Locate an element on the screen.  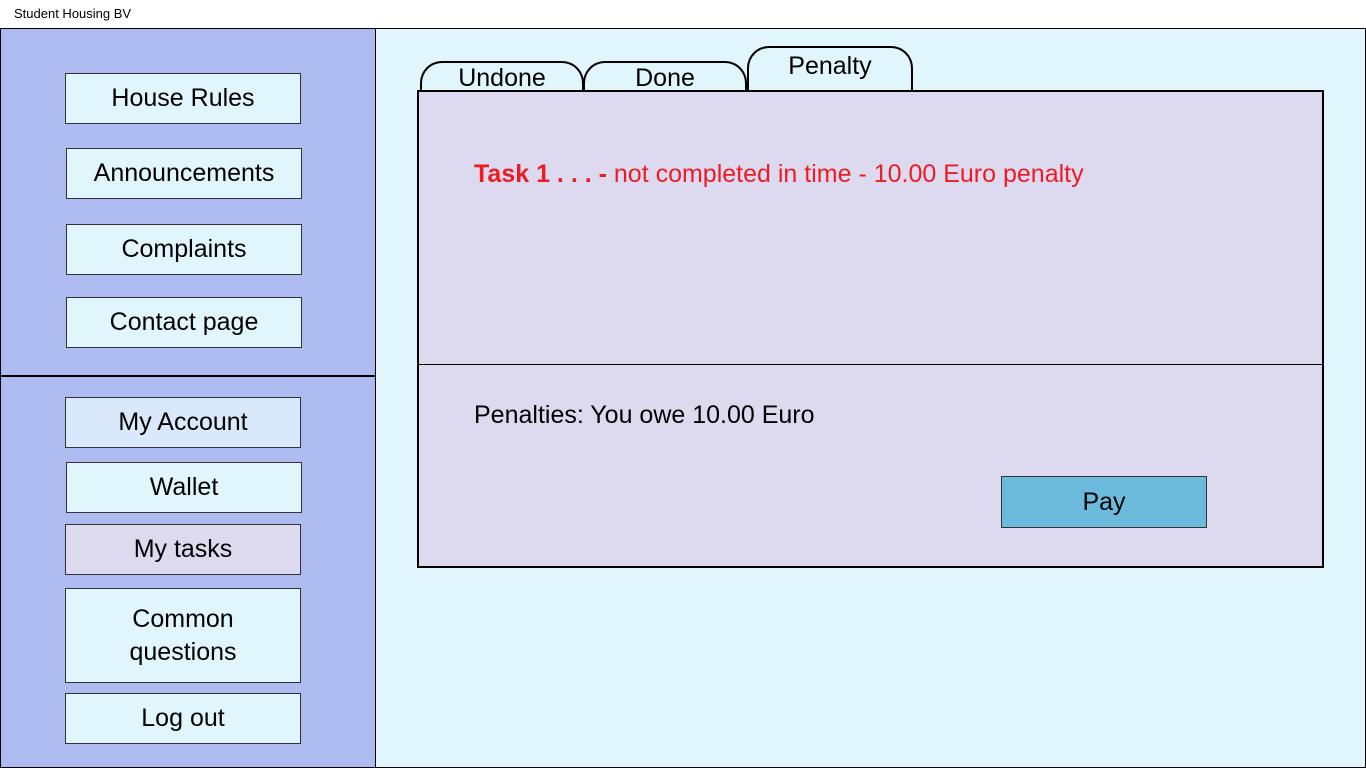
penalty-task-name: Task 1 . . . - is located at coordinates (540, 174).